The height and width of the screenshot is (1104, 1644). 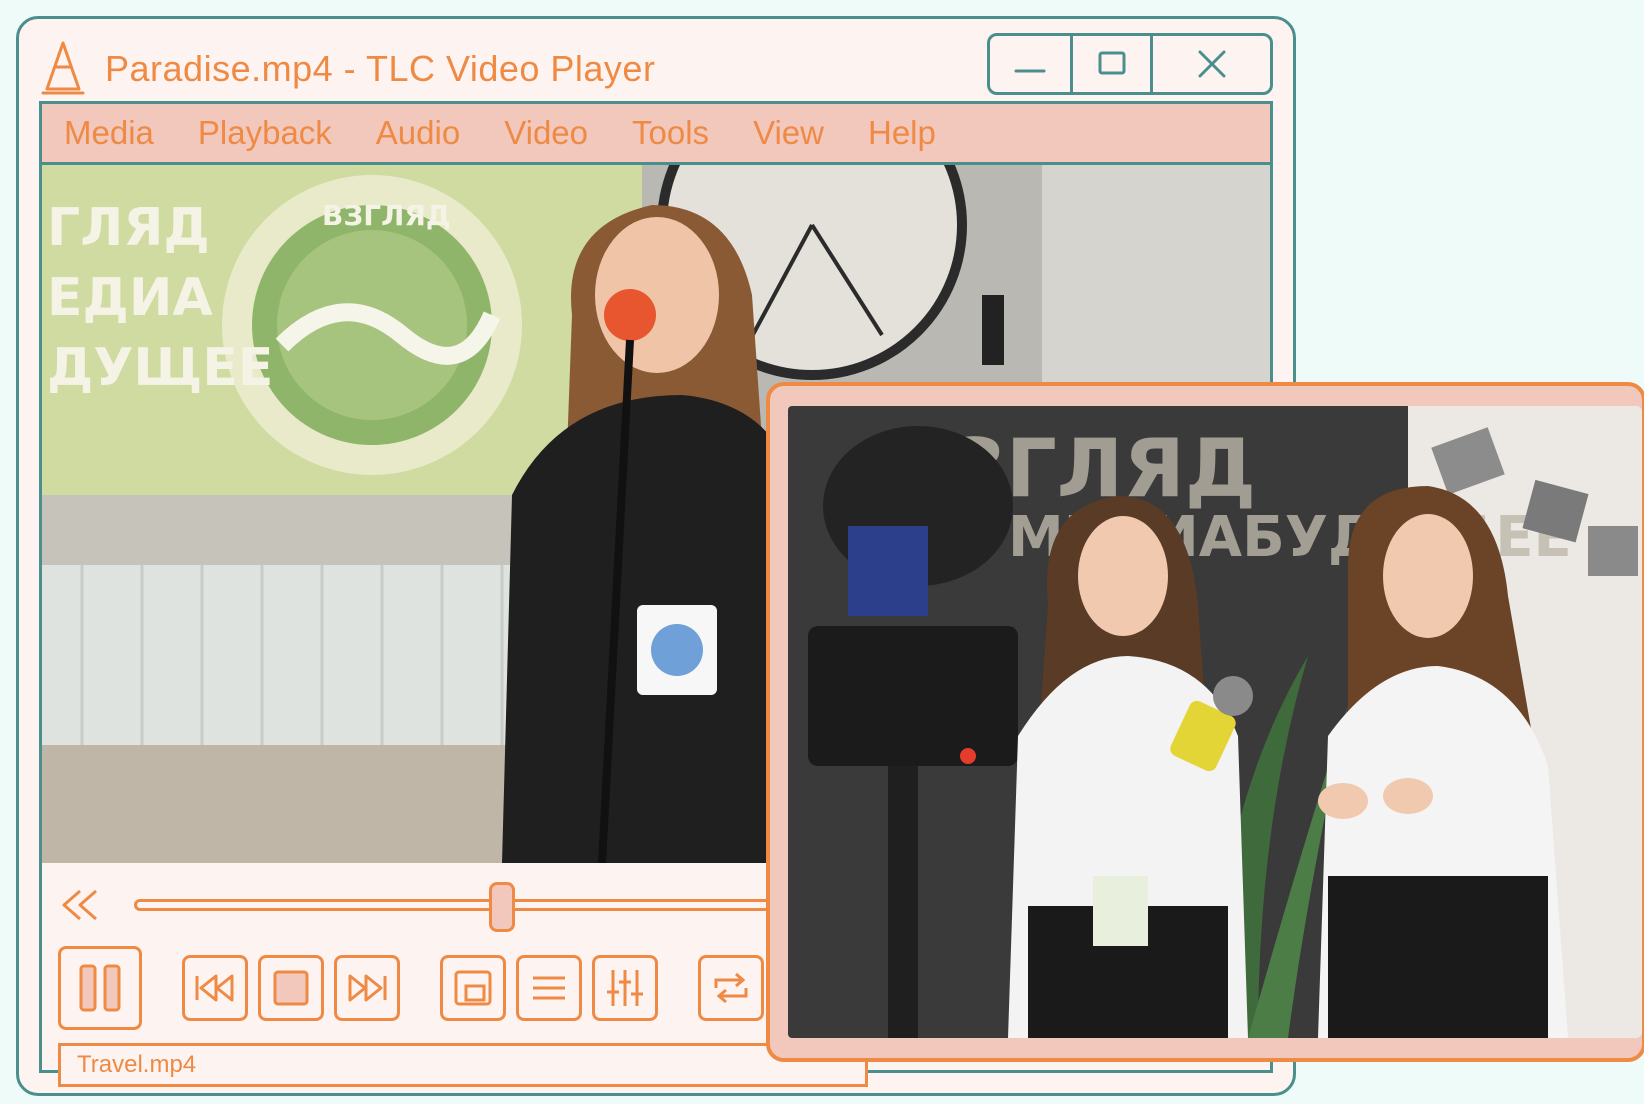 I want to click on playlist-current-item: Travel.mp4, so click(x=463, y=1065).